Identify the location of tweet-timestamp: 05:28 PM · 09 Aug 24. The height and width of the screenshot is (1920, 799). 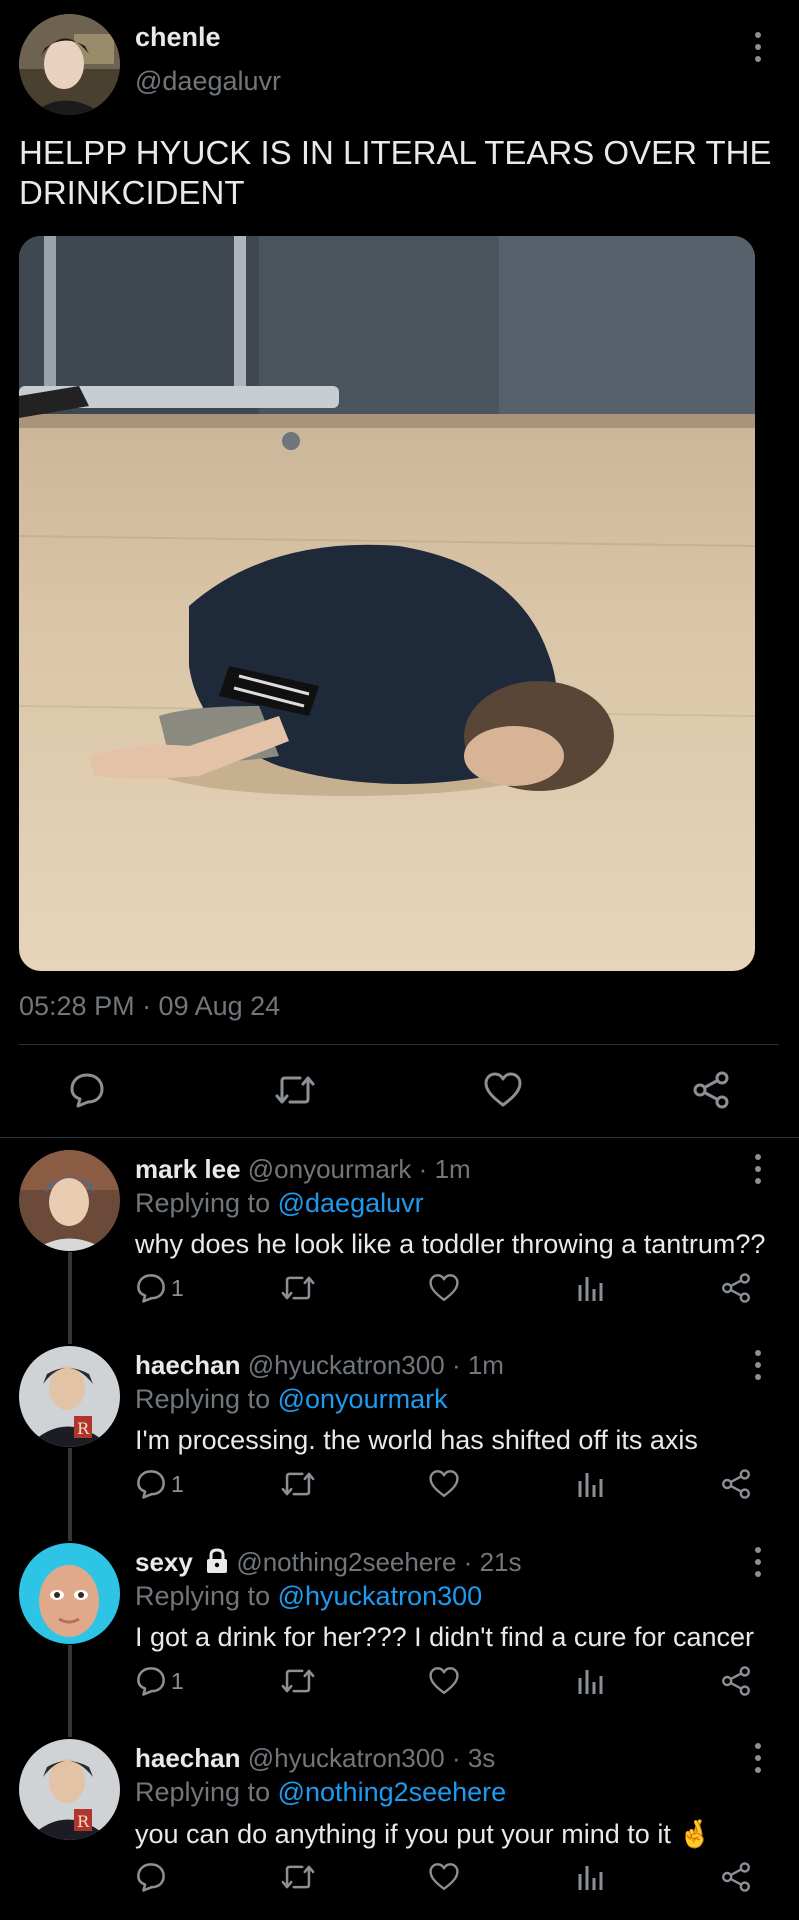
(150, 1006).